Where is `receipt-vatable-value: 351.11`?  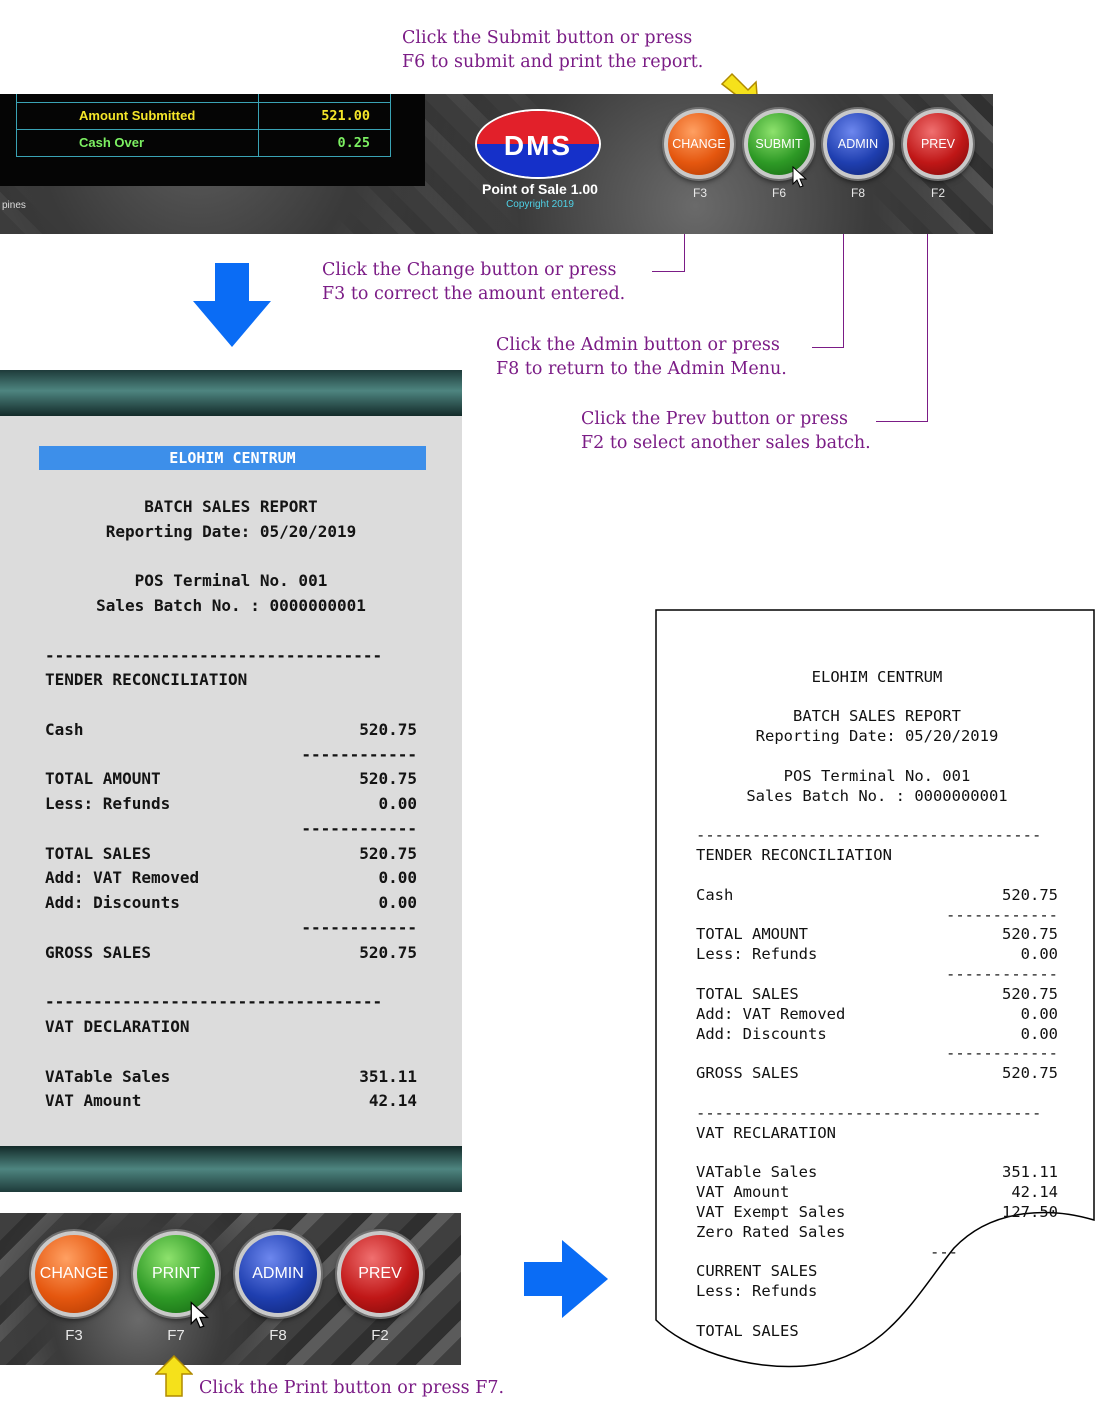
receipt-vatable-value: 351.11 is located at coordinates (1030, 1172).